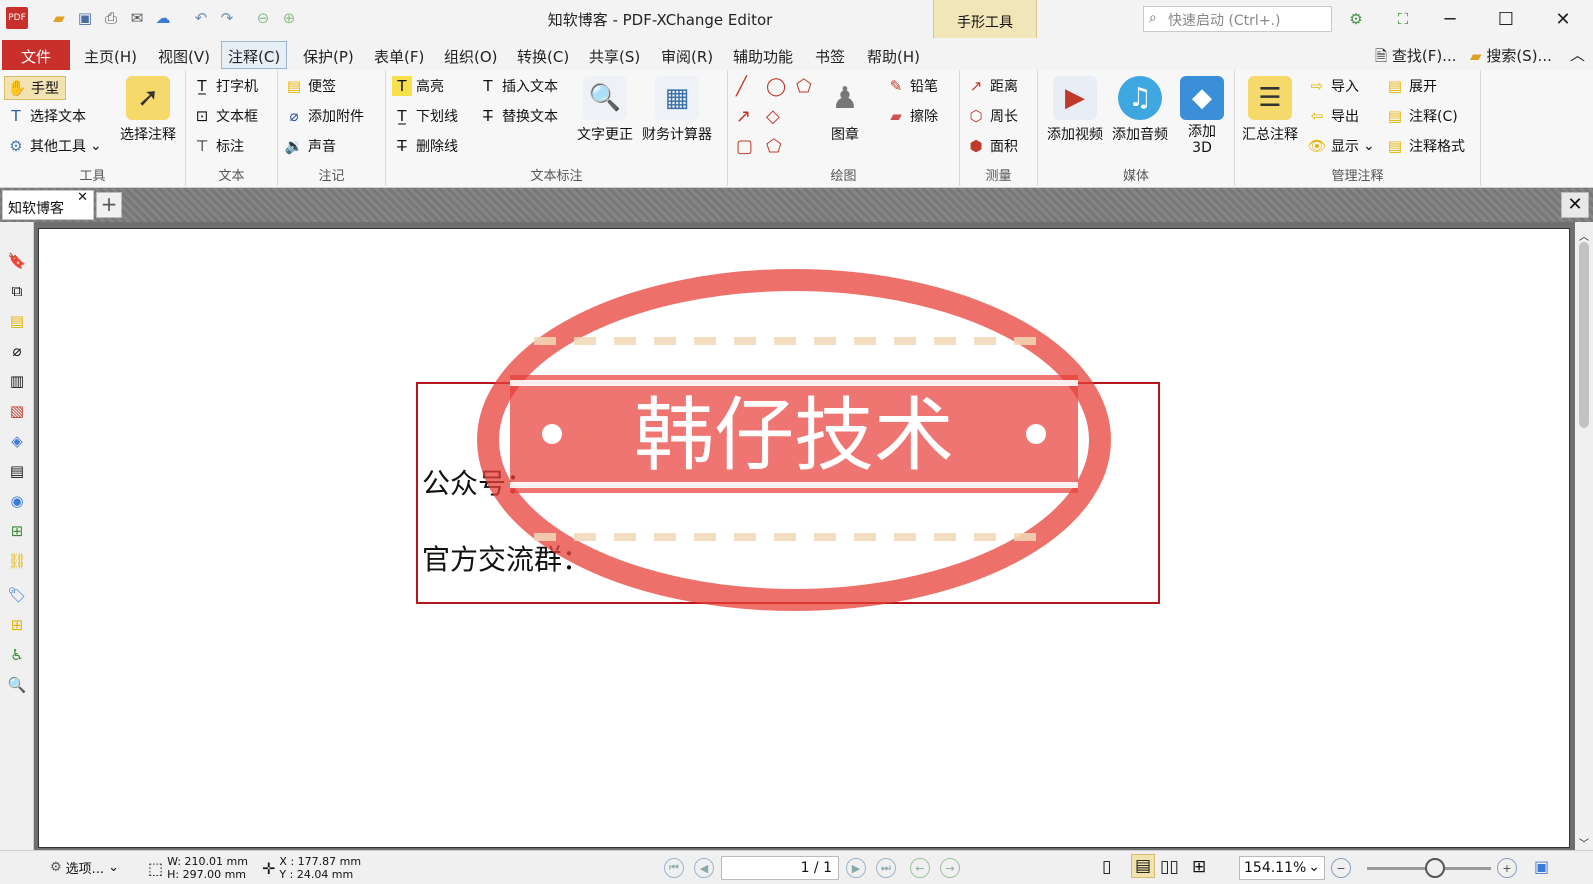 Image resolution: width=1593 pixels, height=884 pixels. Describe the element at coordinates (225, 86) in the screenshot. I see `typewriter-button: T̲ 打字机` at that location.